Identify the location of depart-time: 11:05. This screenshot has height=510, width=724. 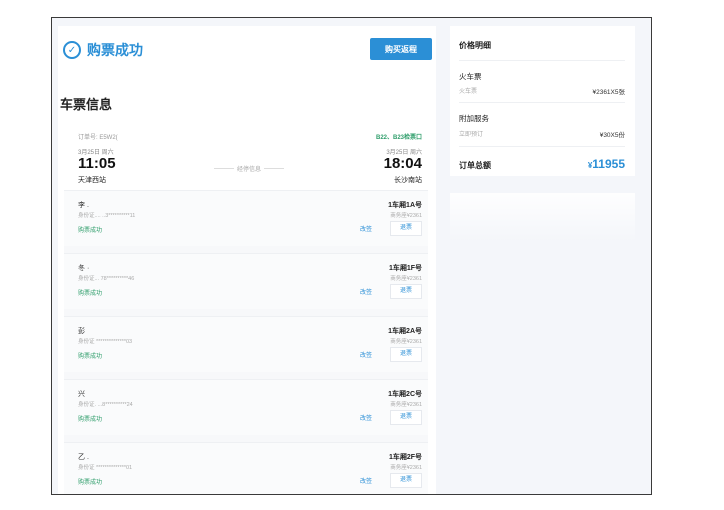
(97, 163).